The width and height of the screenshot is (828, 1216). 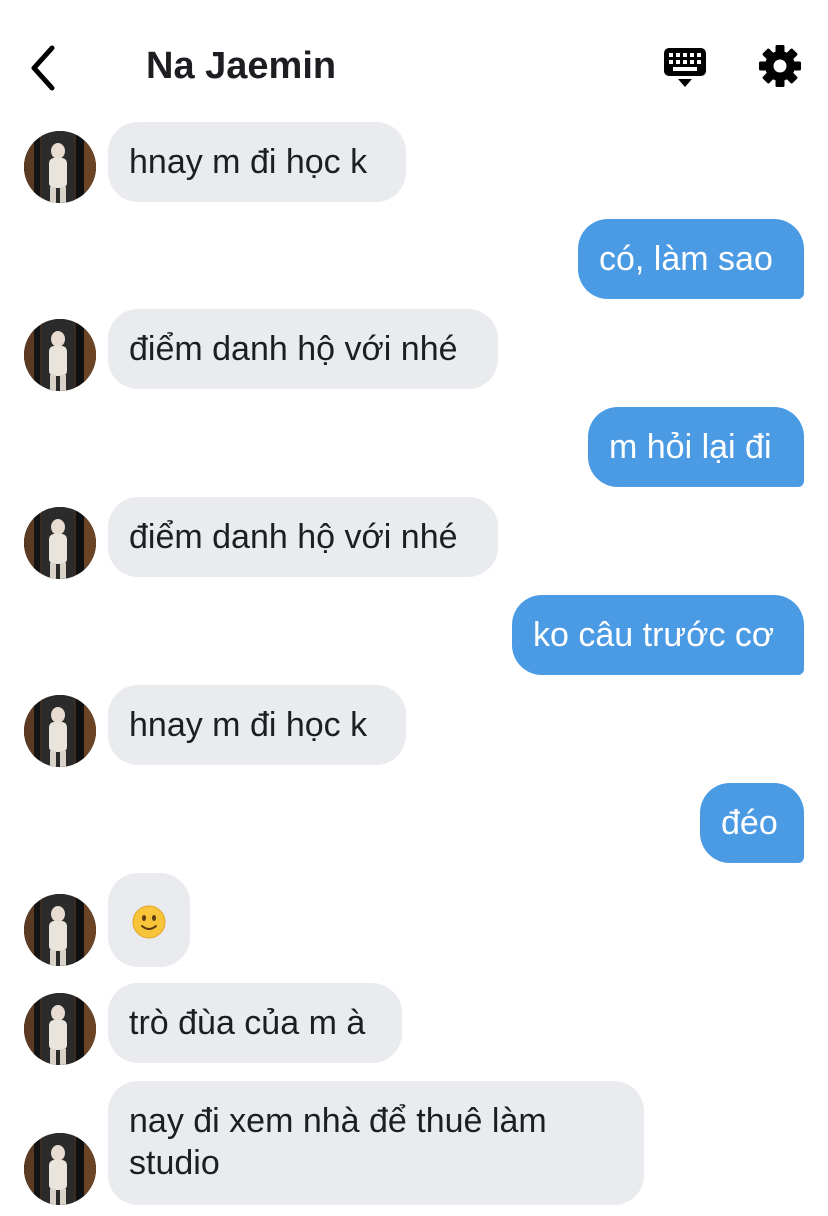 What do you see at coordinates (255, 1023) in the screenshot?
I see `incoming-message: trò đùa của m à` at bounding box center [255, 1023].